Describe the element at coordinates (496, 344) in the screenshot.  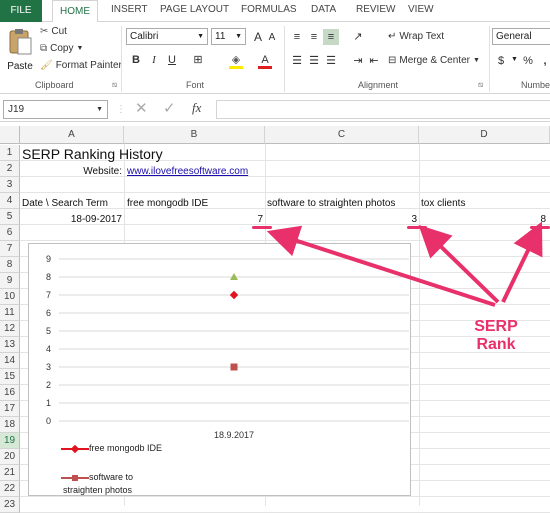
I see `annotation-line2: Rank` at that location.